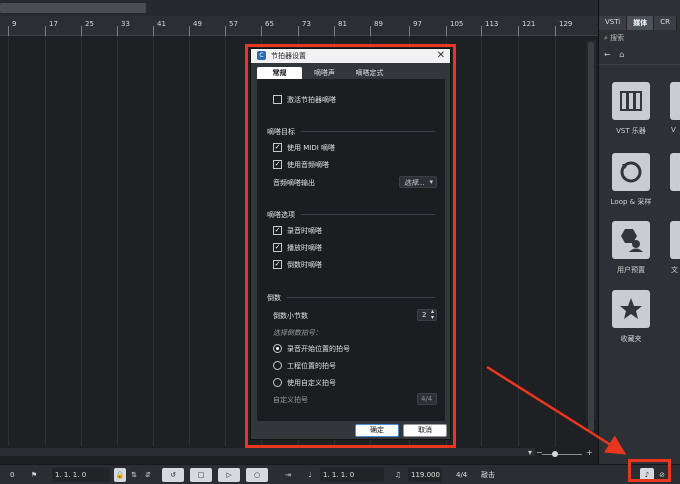  I want to click on annotation-arrow, so click(556, 410).